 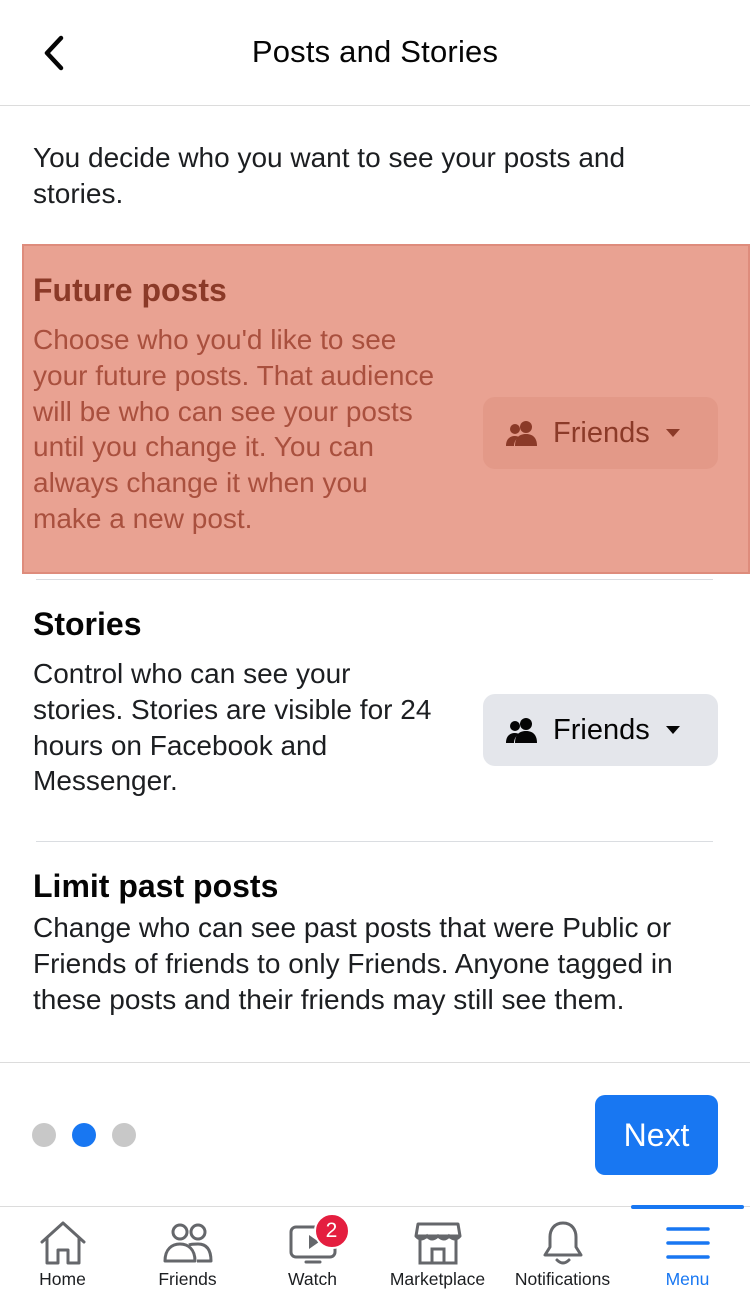 I want to click on tab-menu: Menu, so click(x=687, y=1250).